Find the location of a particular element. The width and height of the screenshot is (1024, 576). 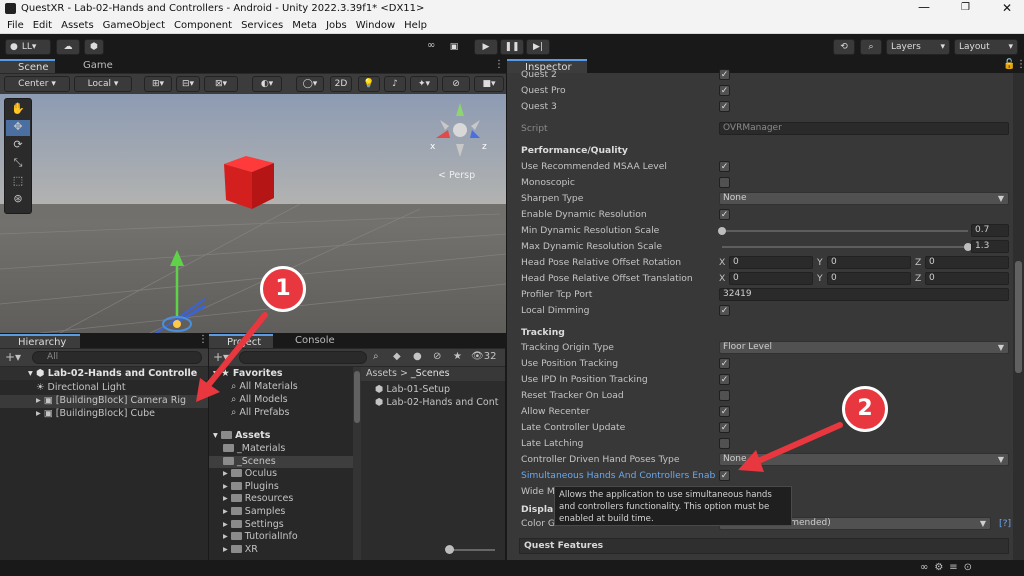

annotation-badge-2: 2 is located at coordinates (865, 409).